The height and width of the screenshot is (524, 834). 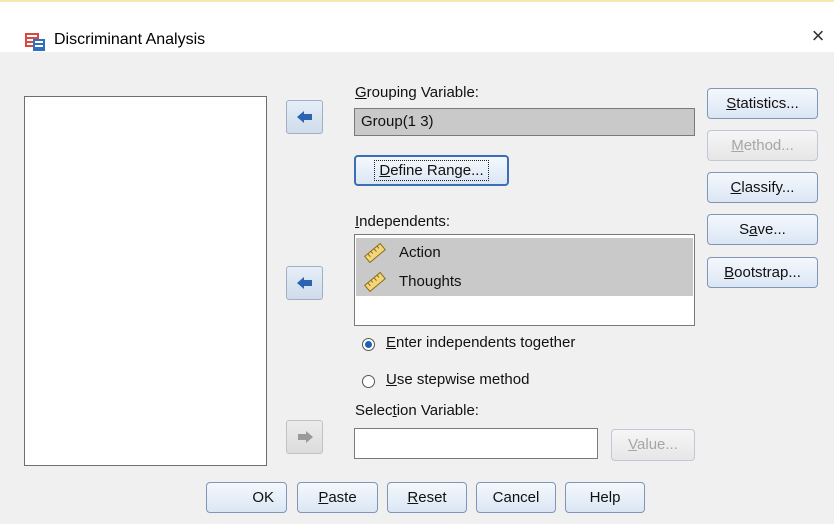 What do you see at coordinates (417, 27) in the screenshot?
I see `title-bar: Discriminant Analysis ×` at bounding box center [417, 27].